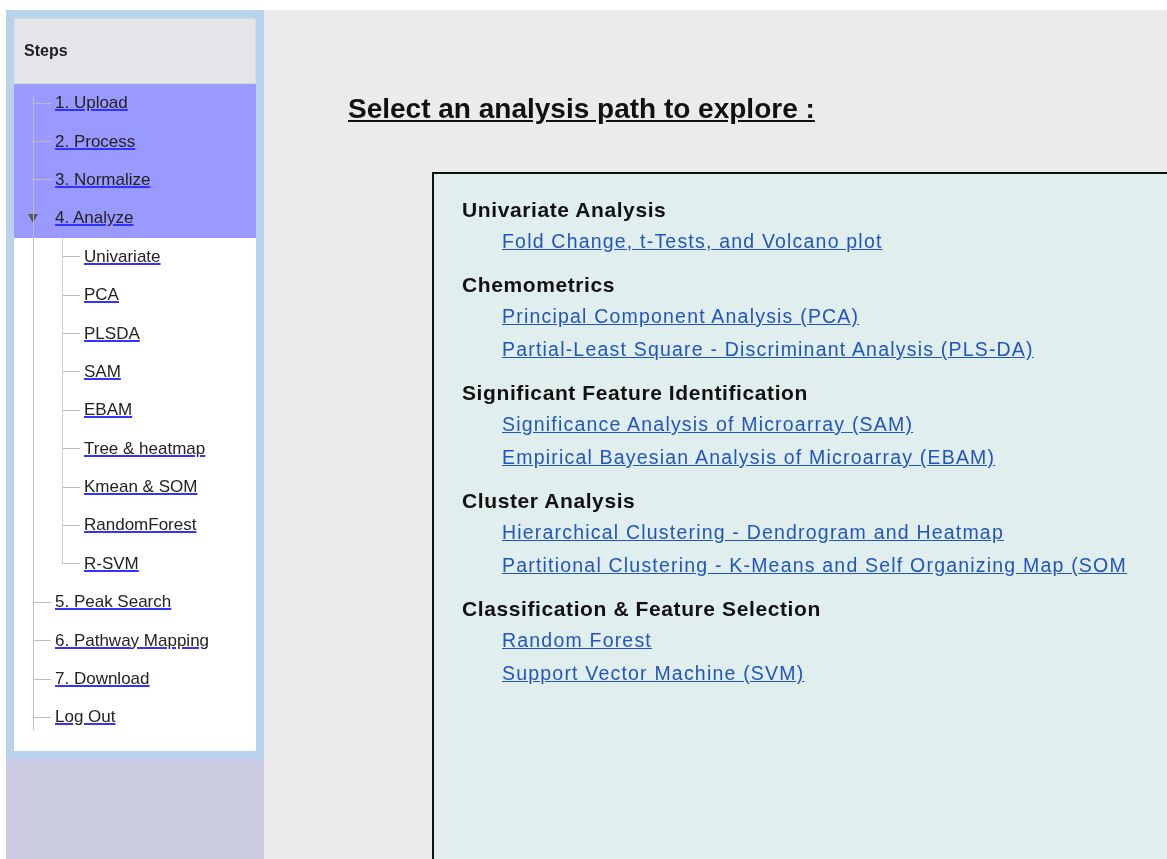 This screenshot has width=1167, height=859. I want to click on analysis-link: Support Vector Machine (SVM), so click(653, 673).